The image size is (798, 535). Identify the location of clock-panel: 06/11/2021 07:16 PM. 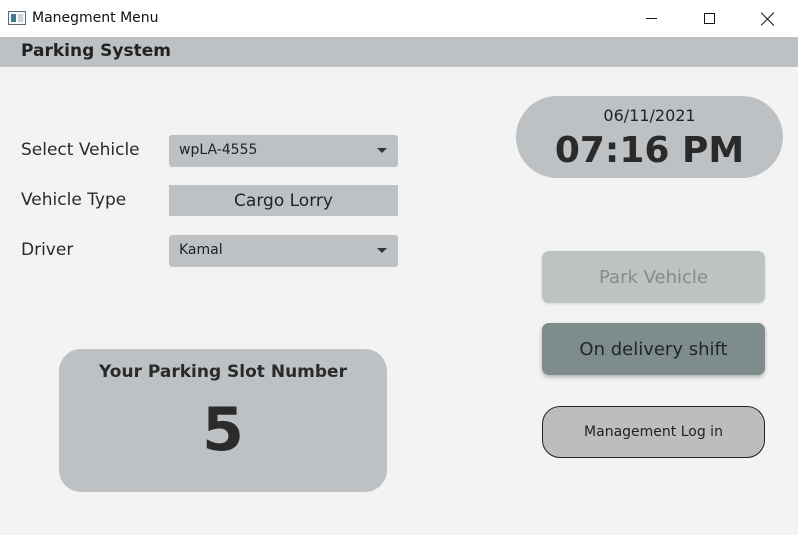
(649, 137).